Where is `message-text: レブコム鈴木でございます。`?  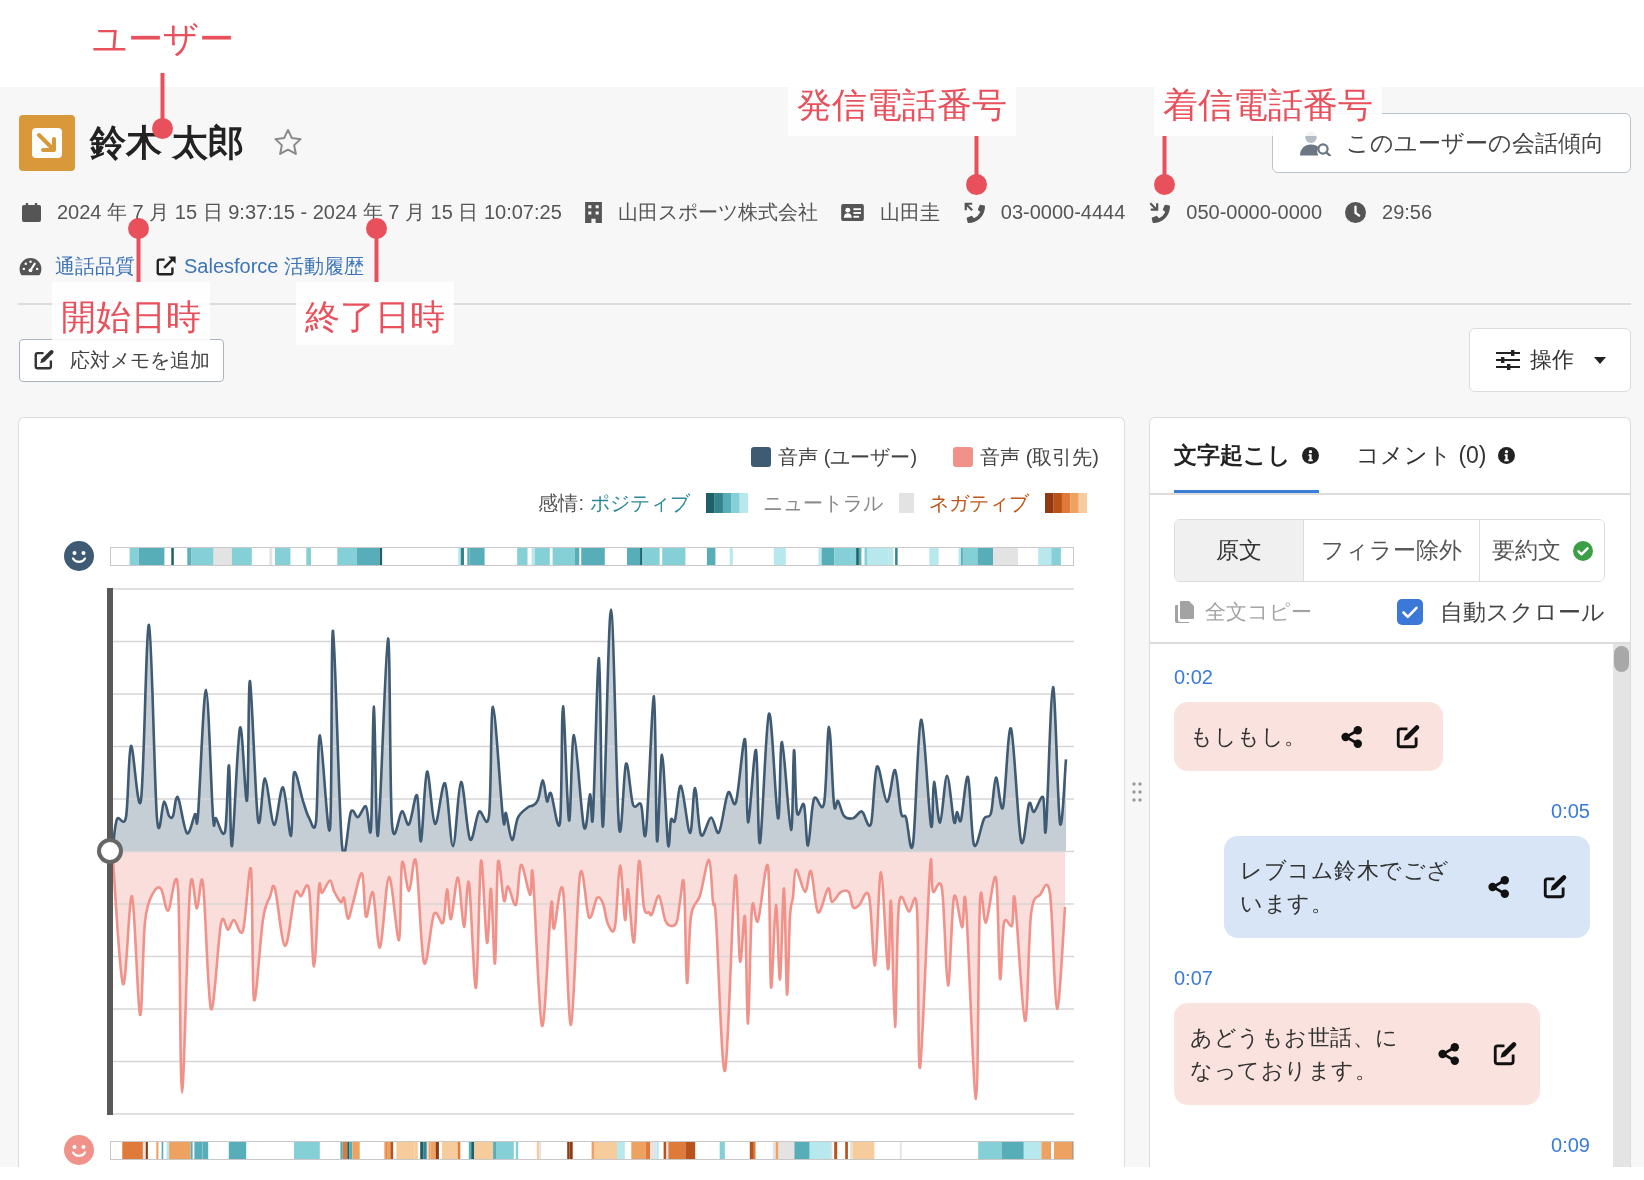
message-text: レブコム鈴木でございます。 is located at coordinates (1345, 887).